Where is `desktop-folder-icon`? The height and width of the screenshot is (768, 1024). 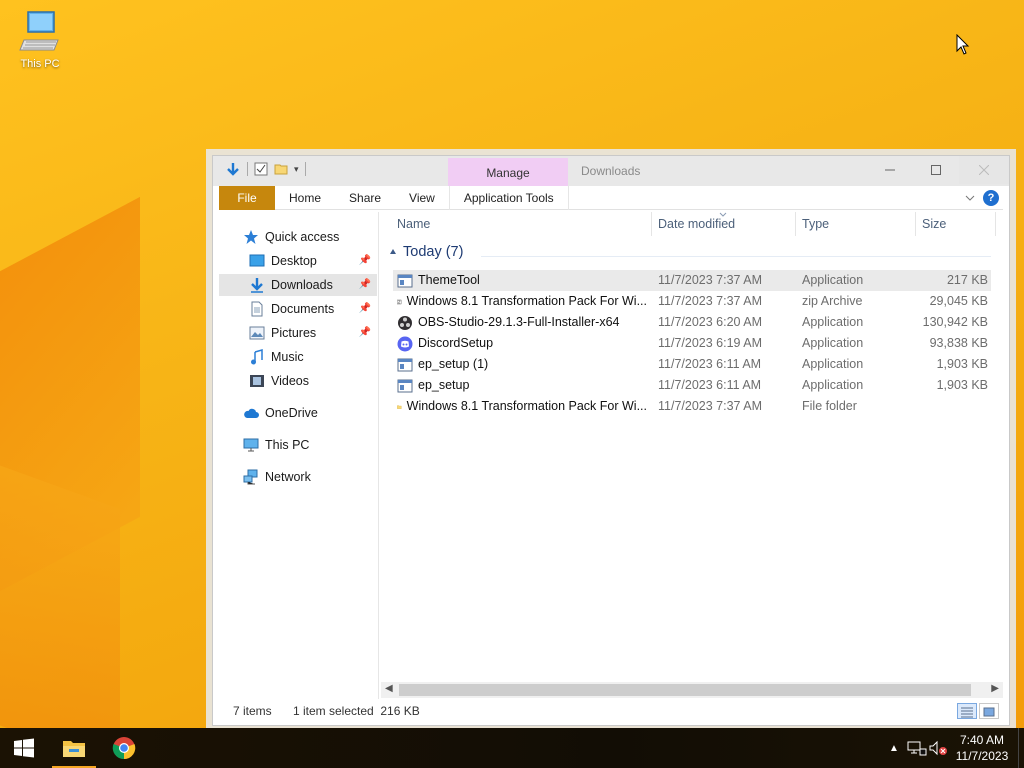
desktop-folder-icon is located at coordinates (257, 260).